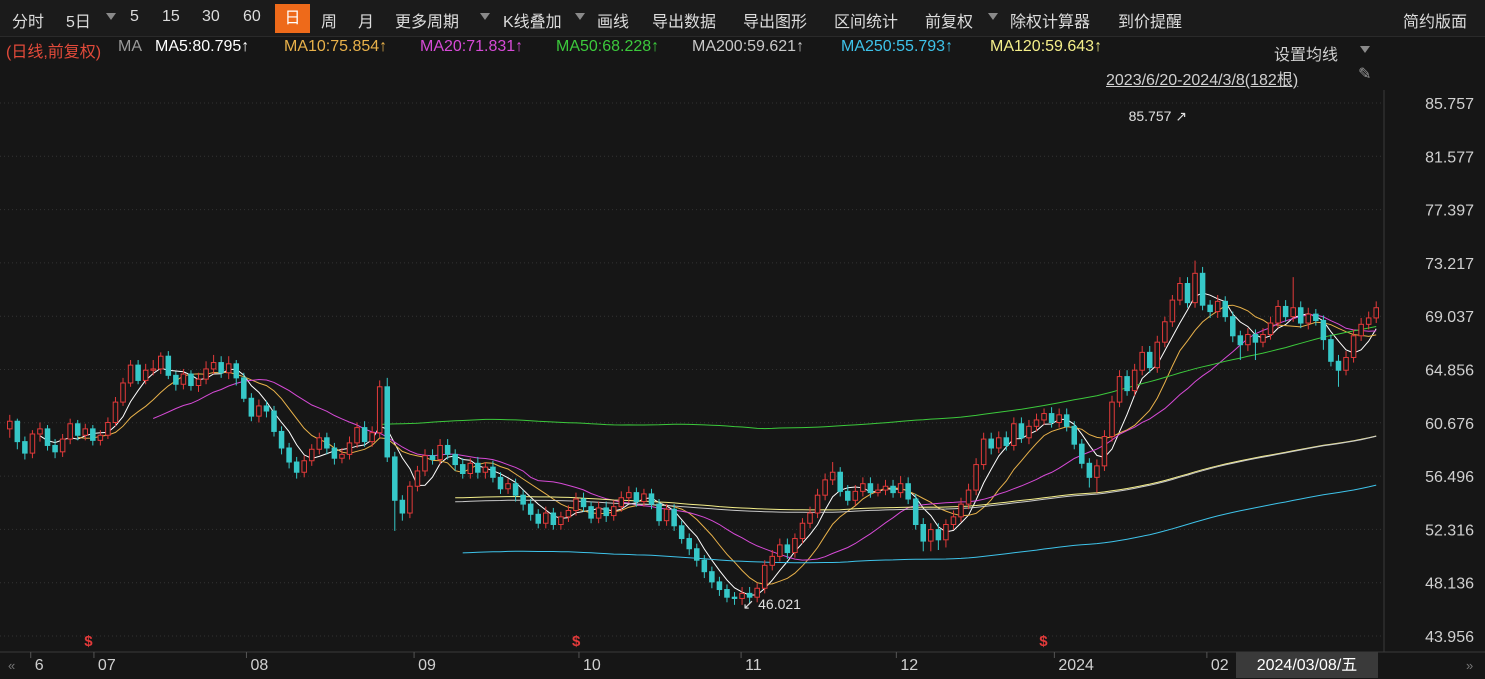  Describe the element at coordinates (866, 20) in the screenshot. I see `range-stats-button: 区间统计` at that location.